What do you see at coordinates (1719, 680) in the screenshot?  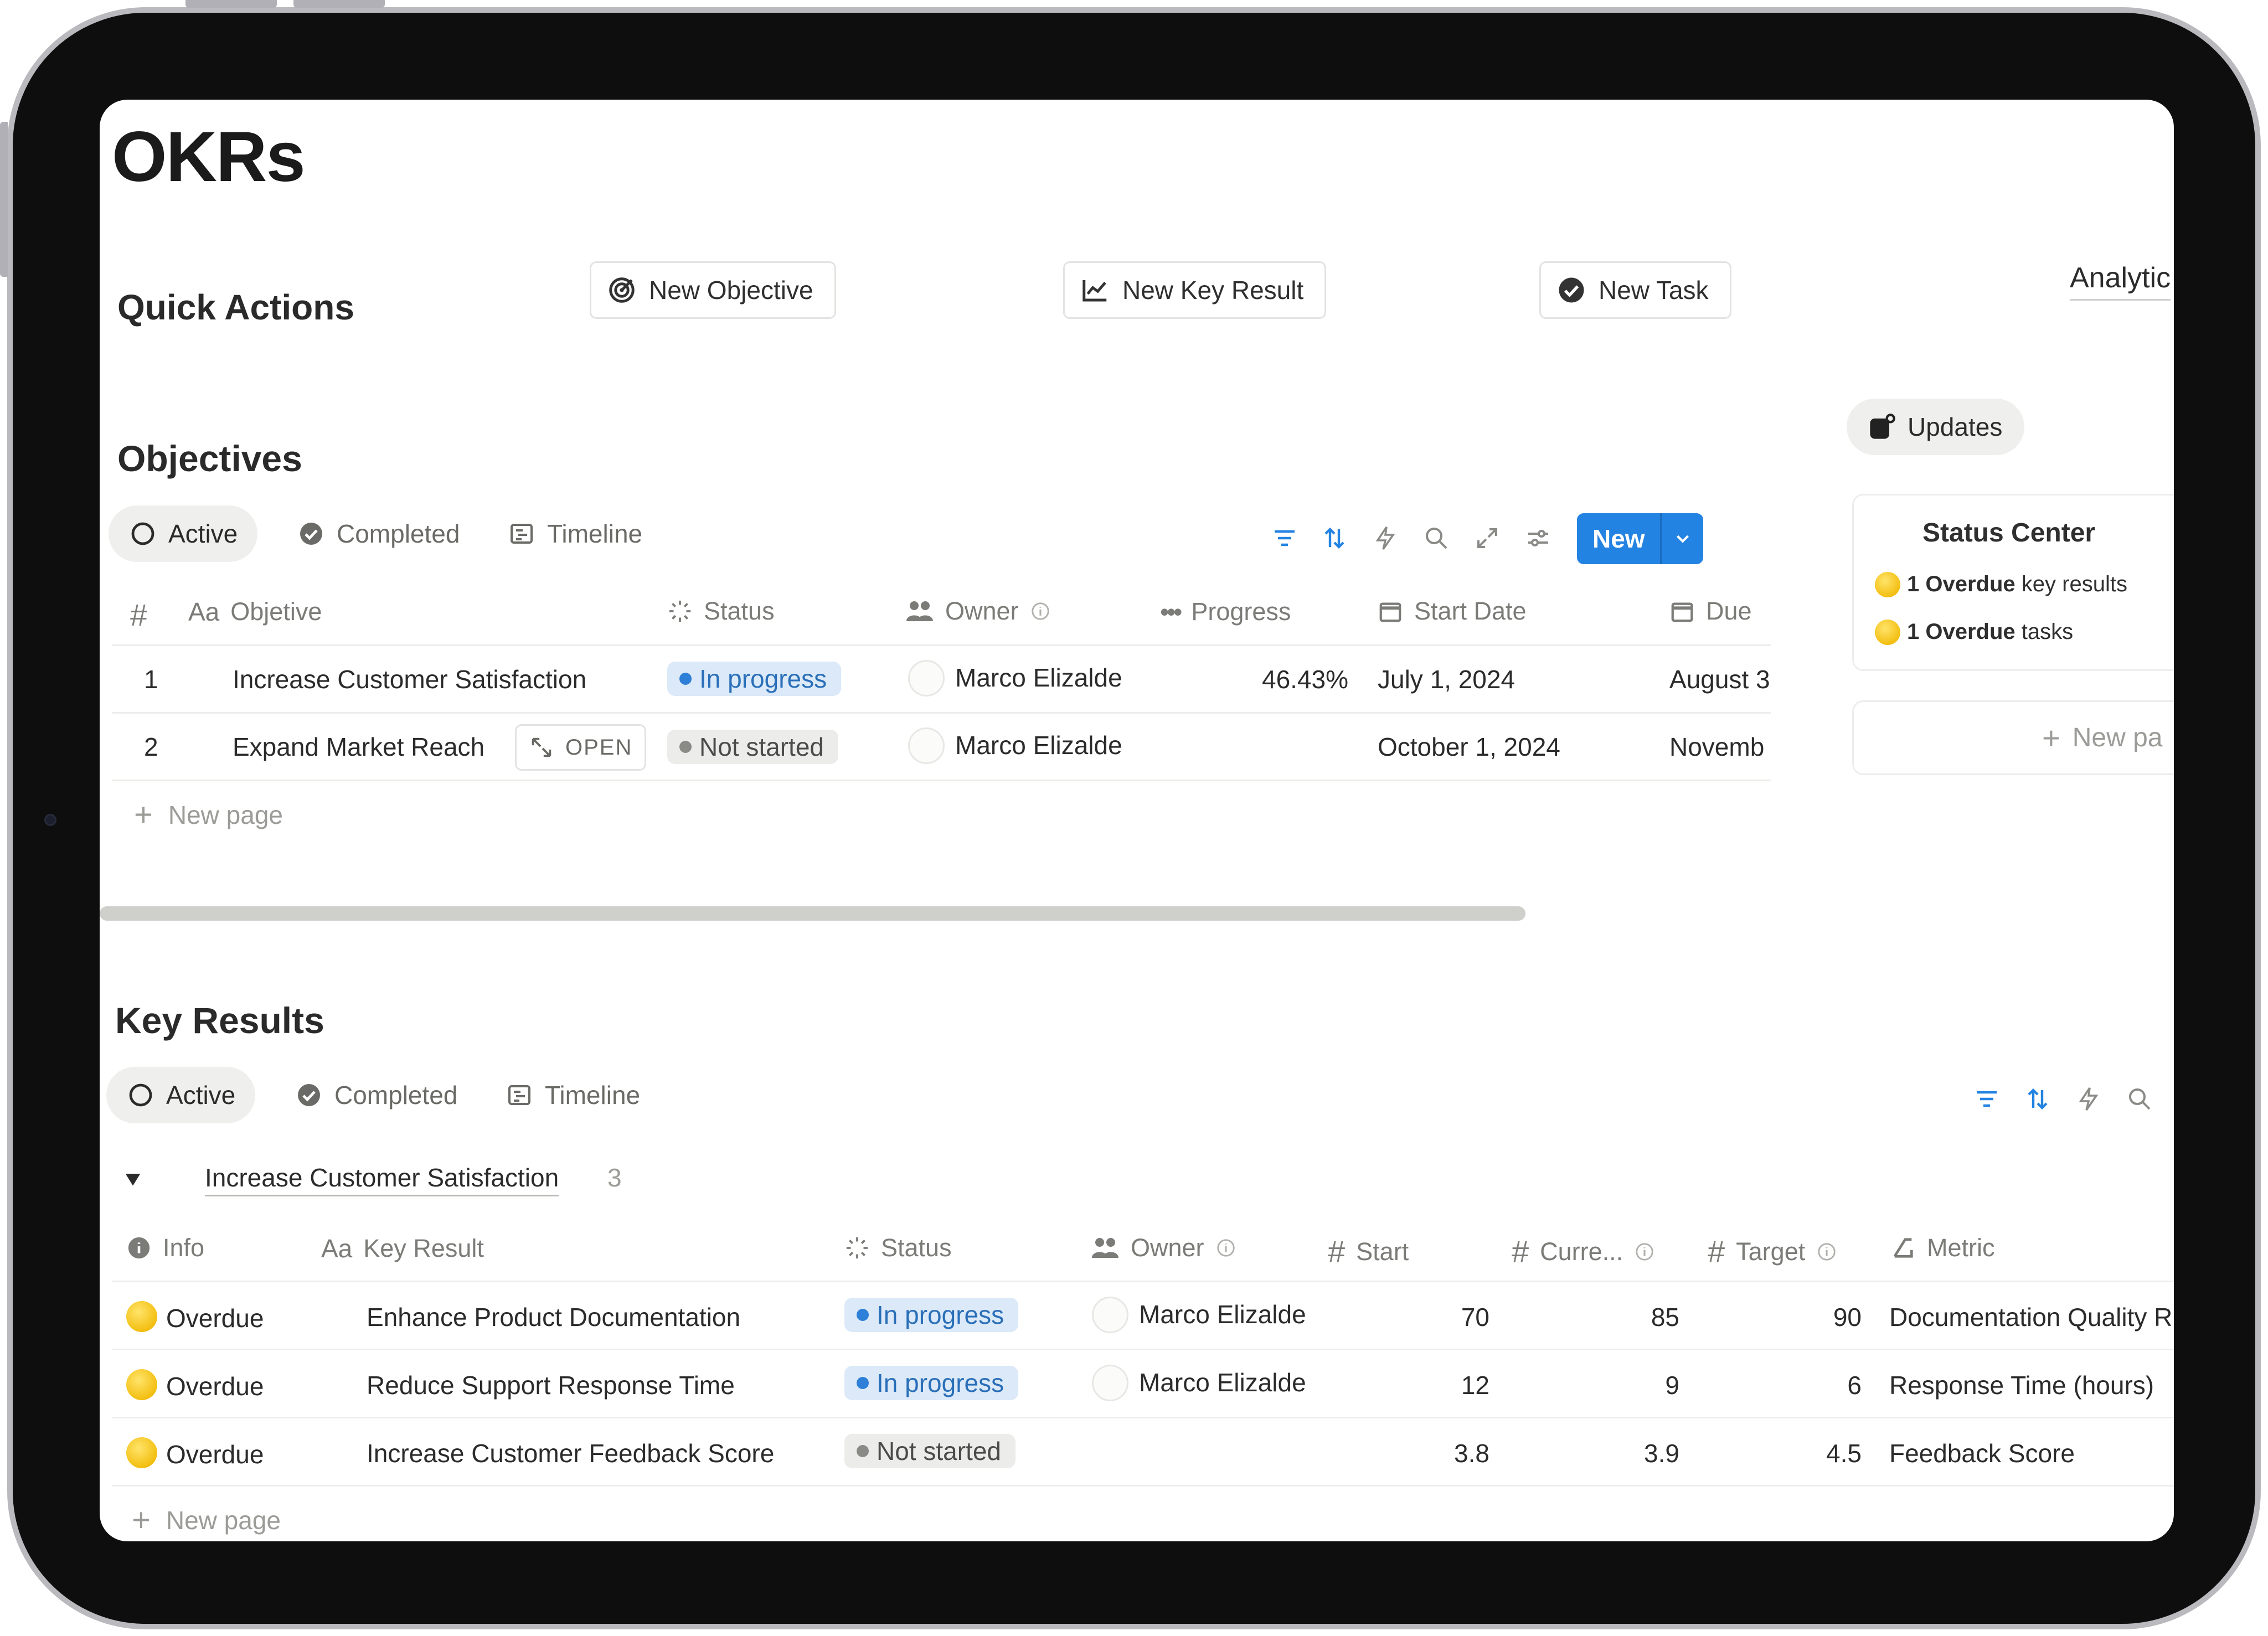 I see `due-date: August 3` at bounding box center [1719, 680].